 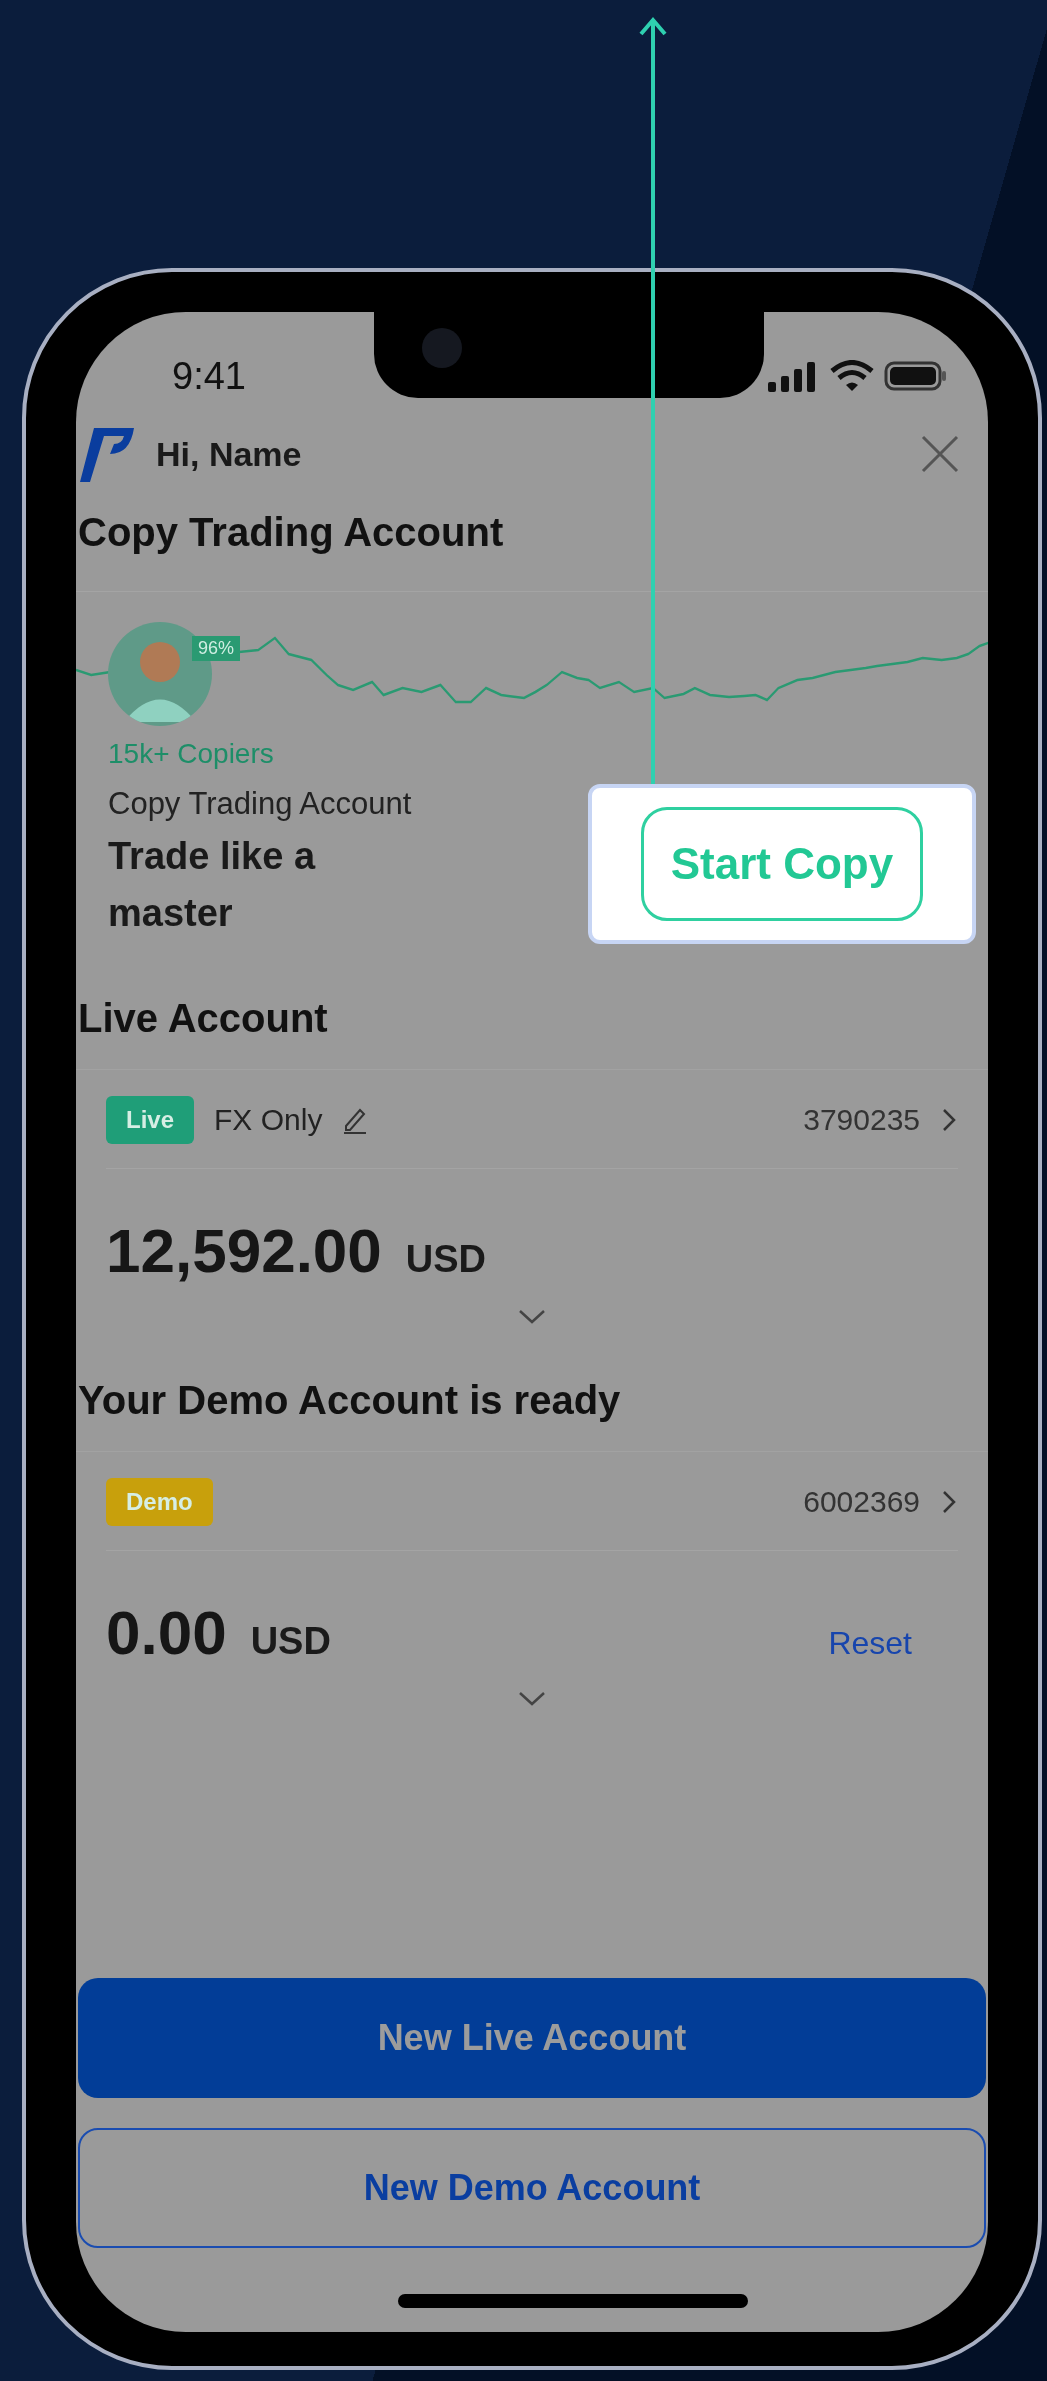 What do you see at coordinates (191, 753) in the screenshot?
I see `copiers-count: 15k+ Copiers` at bounding box center [191, 753].